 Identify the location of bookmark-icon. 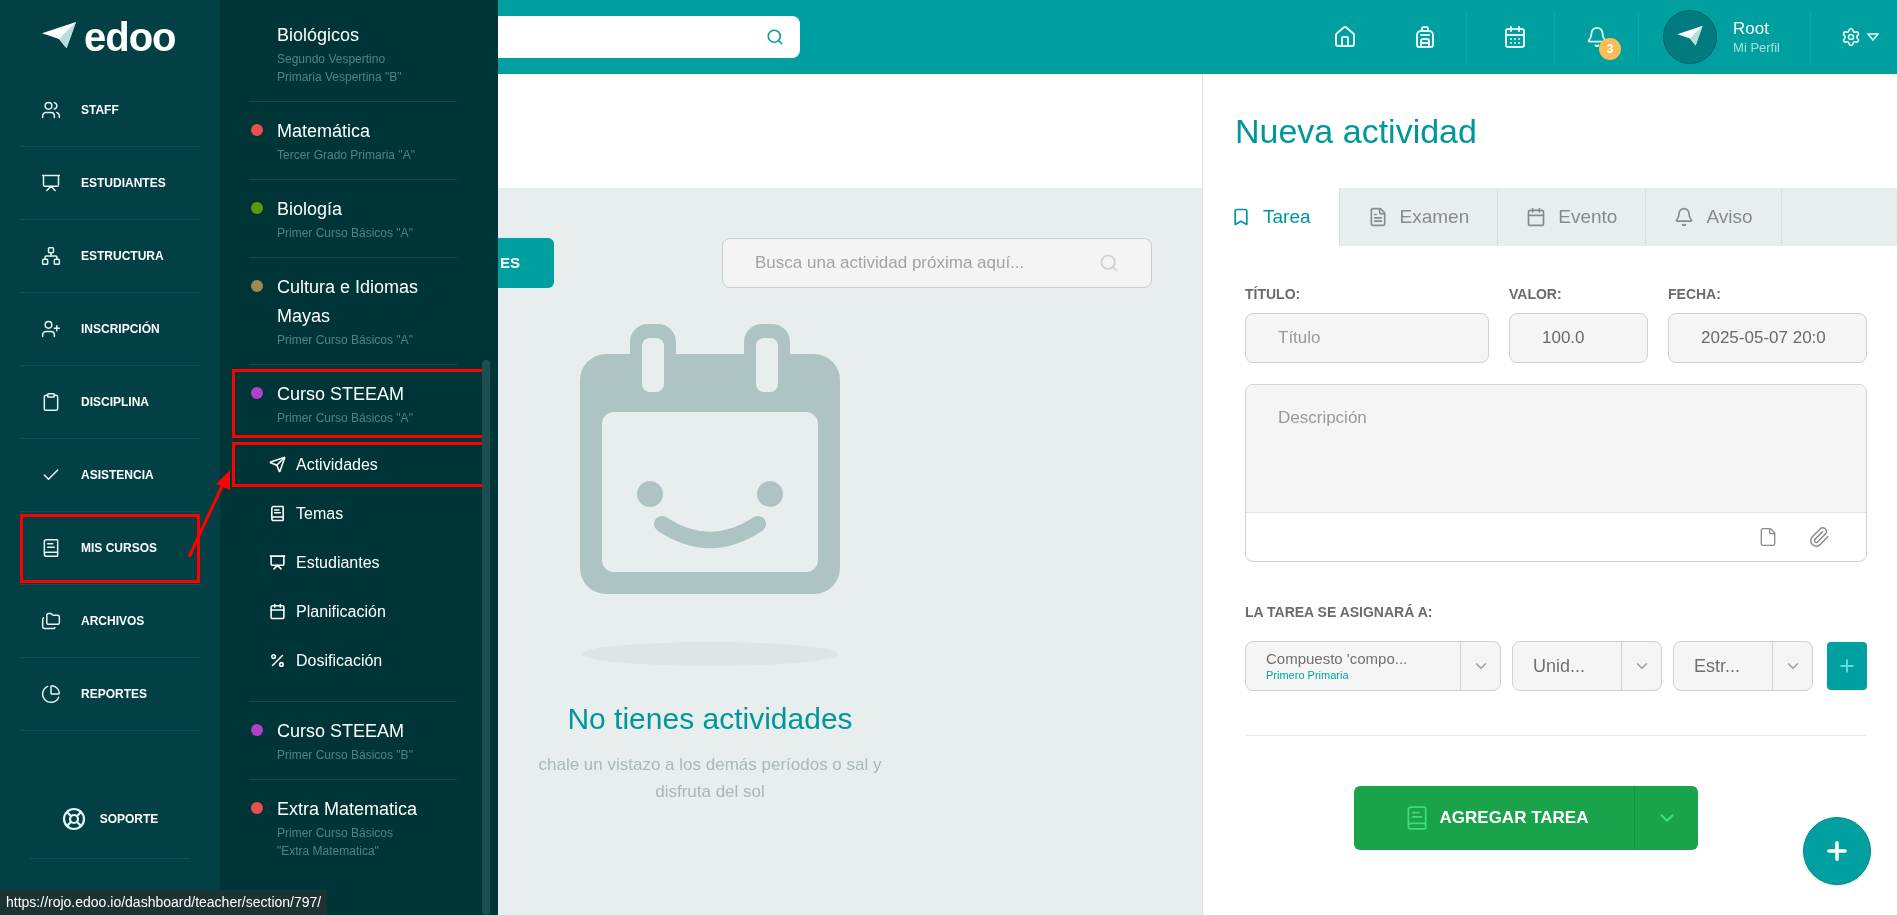
(1241, 217).